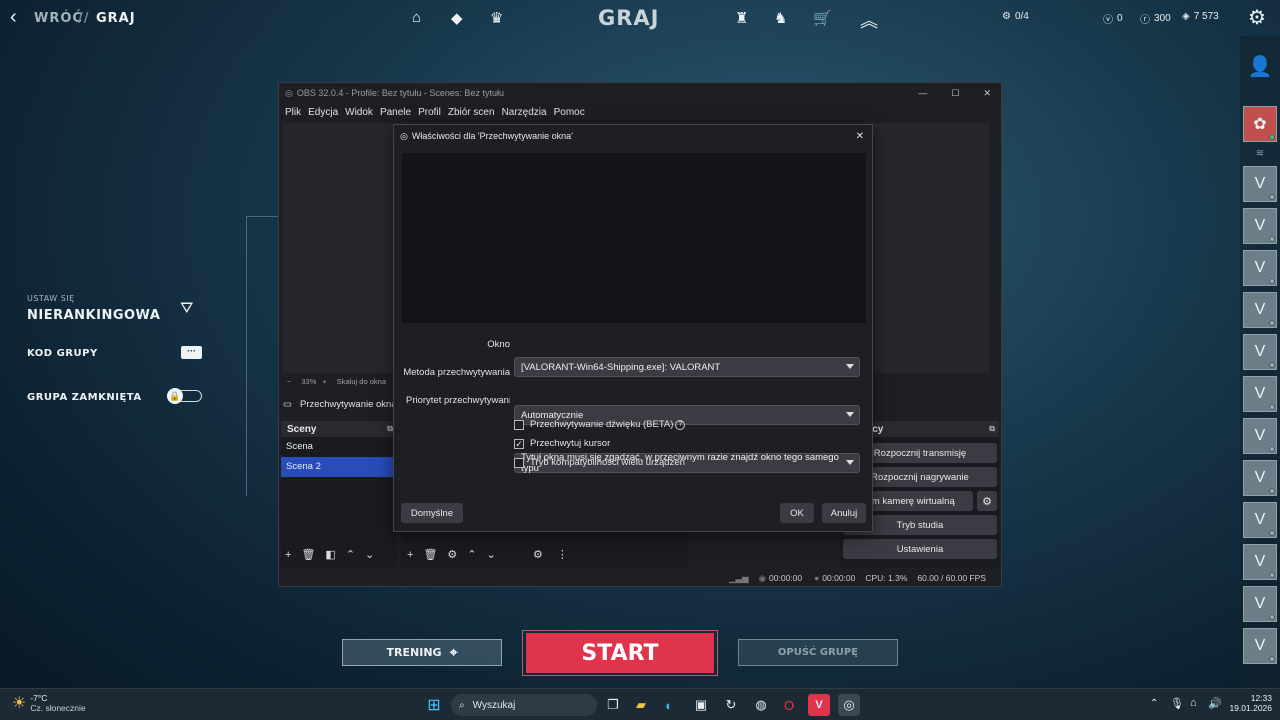 The width and height of the screenshot is (1280, 720). Describe the element at coordinates (186, 309) in the screenshot. I see `mode-emblem-icon: ⛛` at that location.